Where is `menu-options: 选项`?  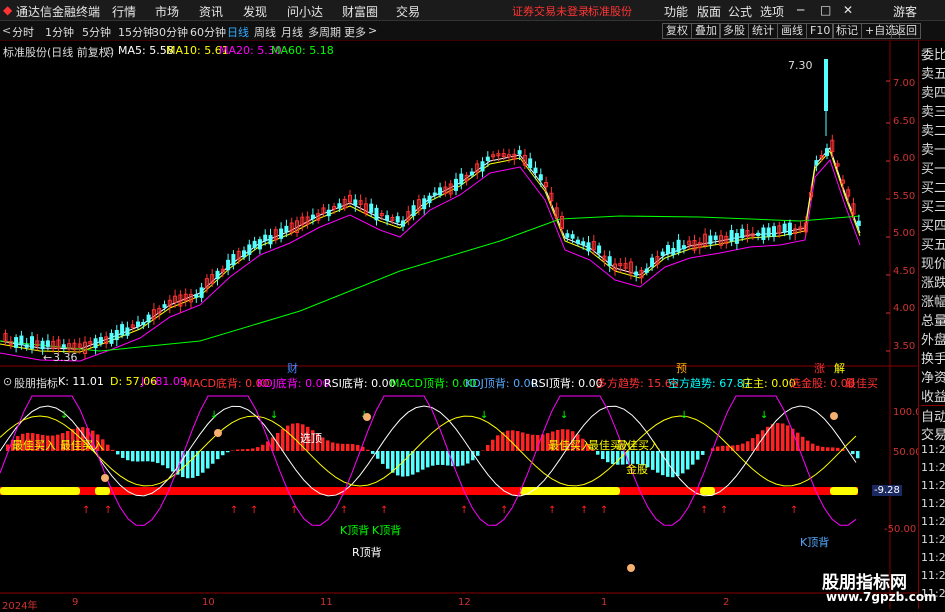
menu-options: 选项 is located at coordinates (772, 11).